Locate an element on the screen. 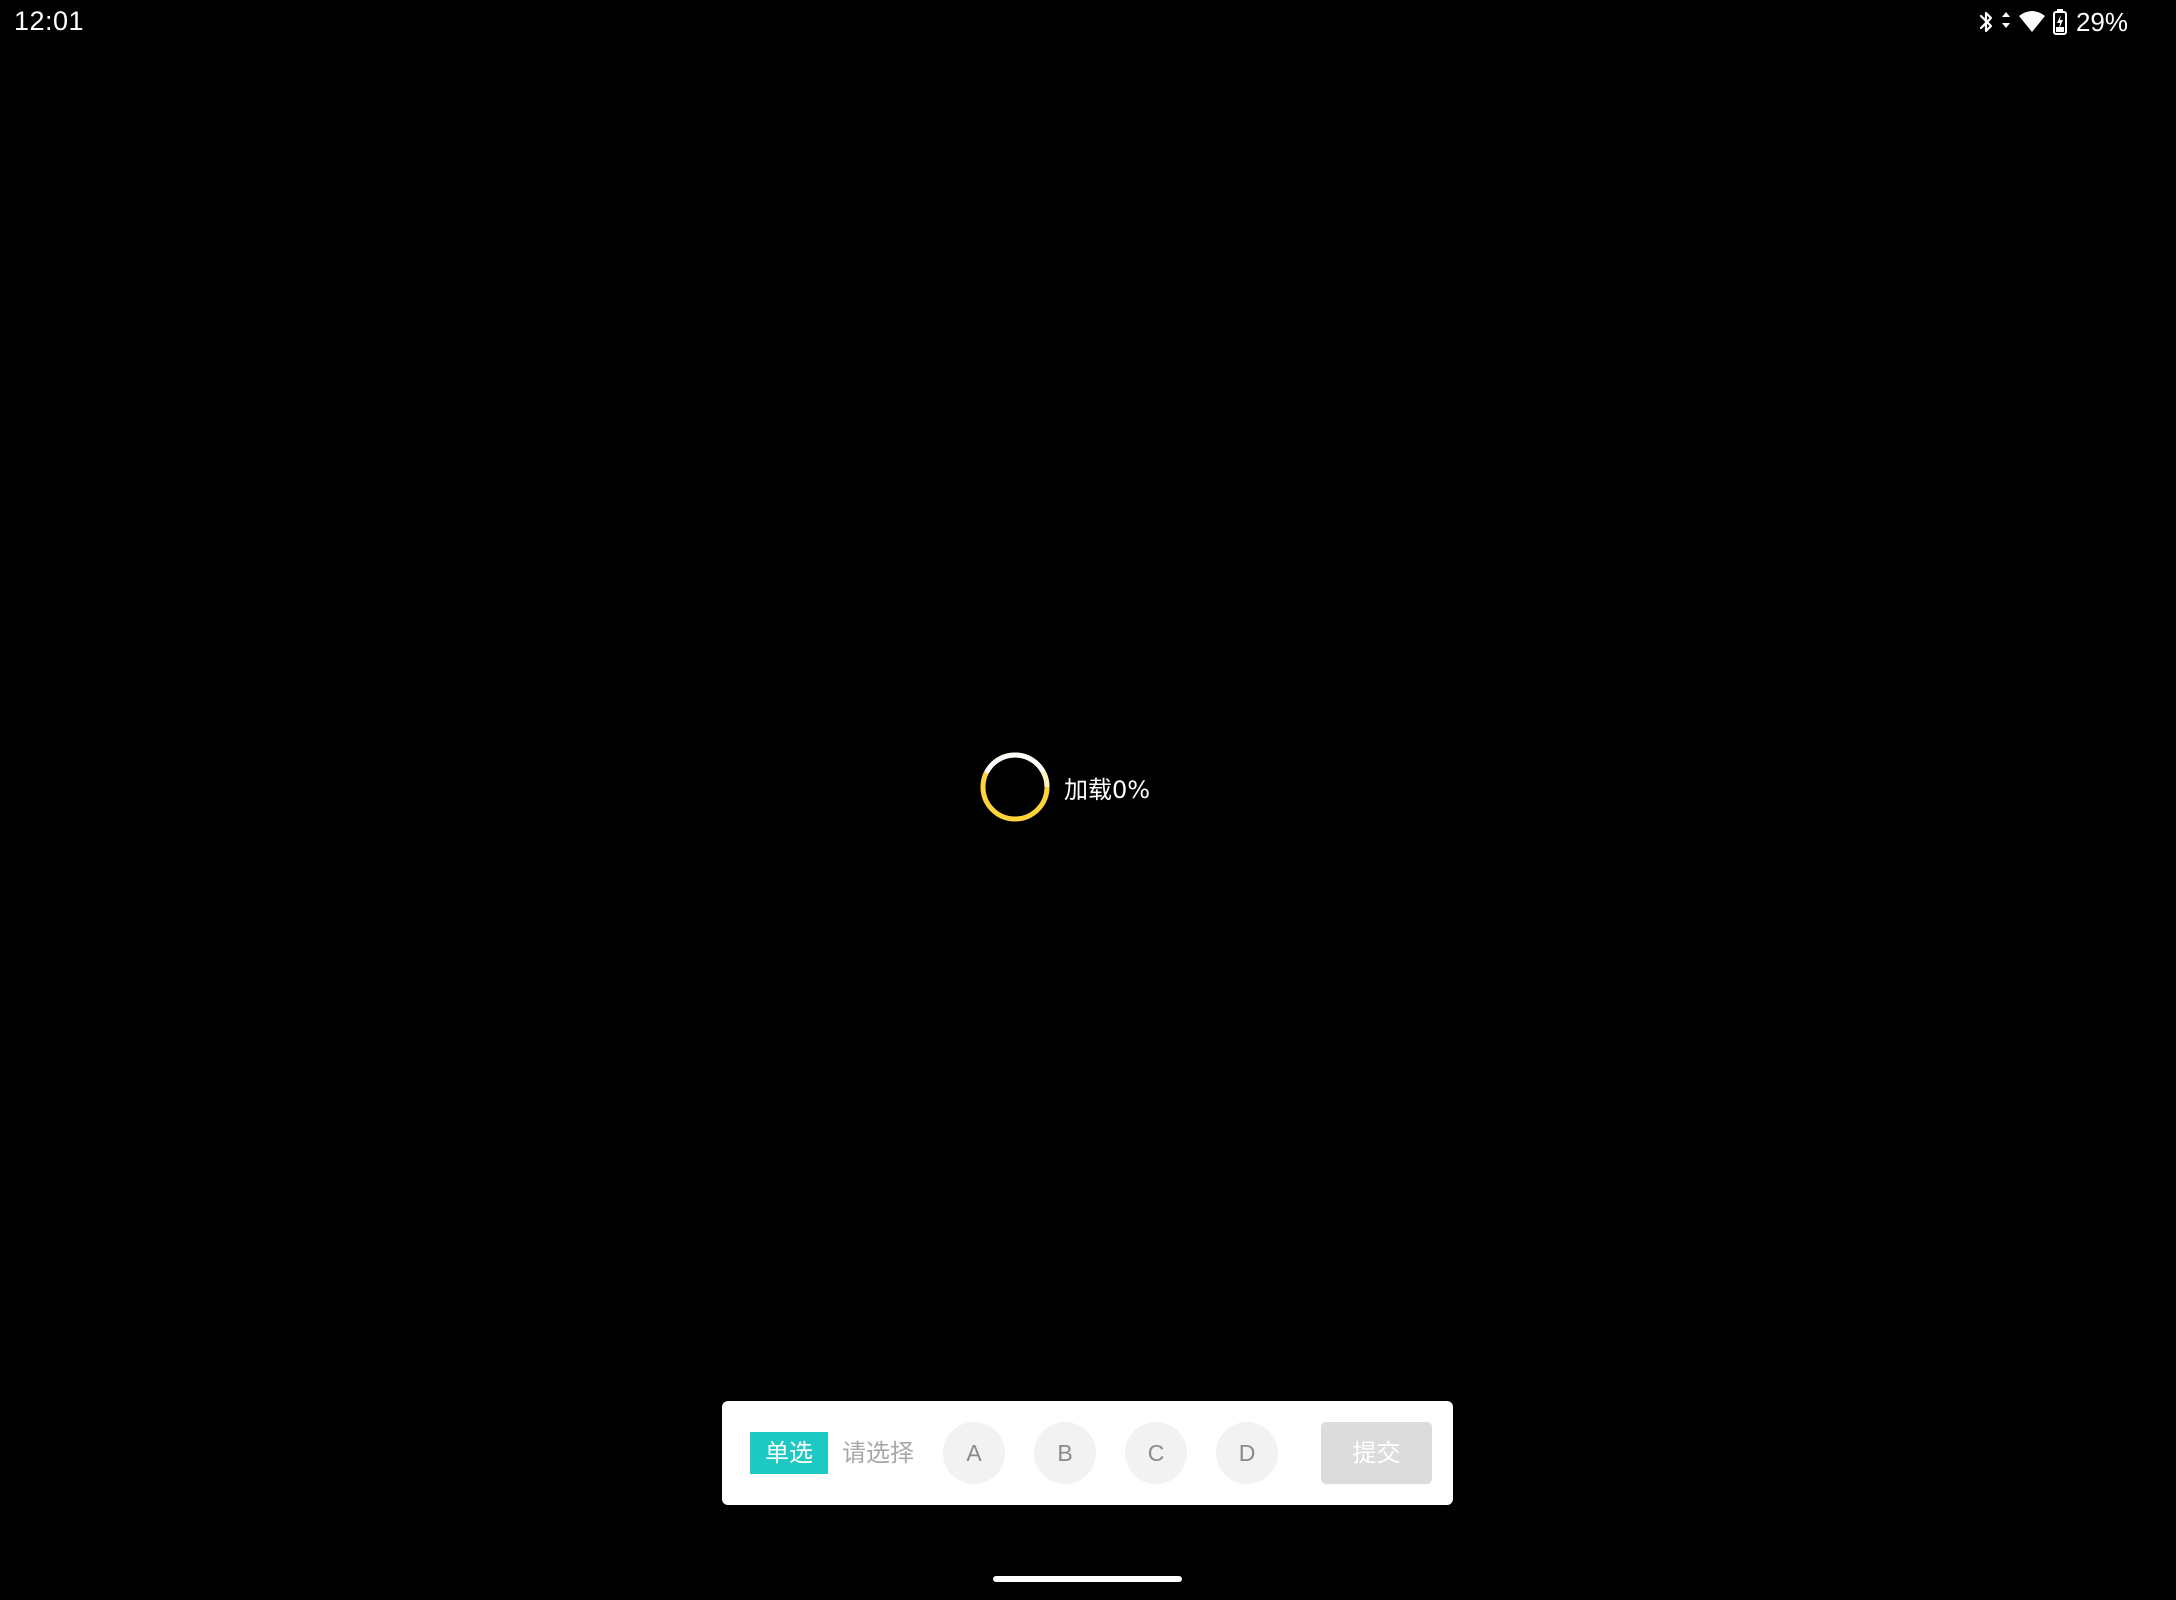 The height and width of the screenshot is (1600, 2176). wifi-icon is located at coordinates (2032, 22).